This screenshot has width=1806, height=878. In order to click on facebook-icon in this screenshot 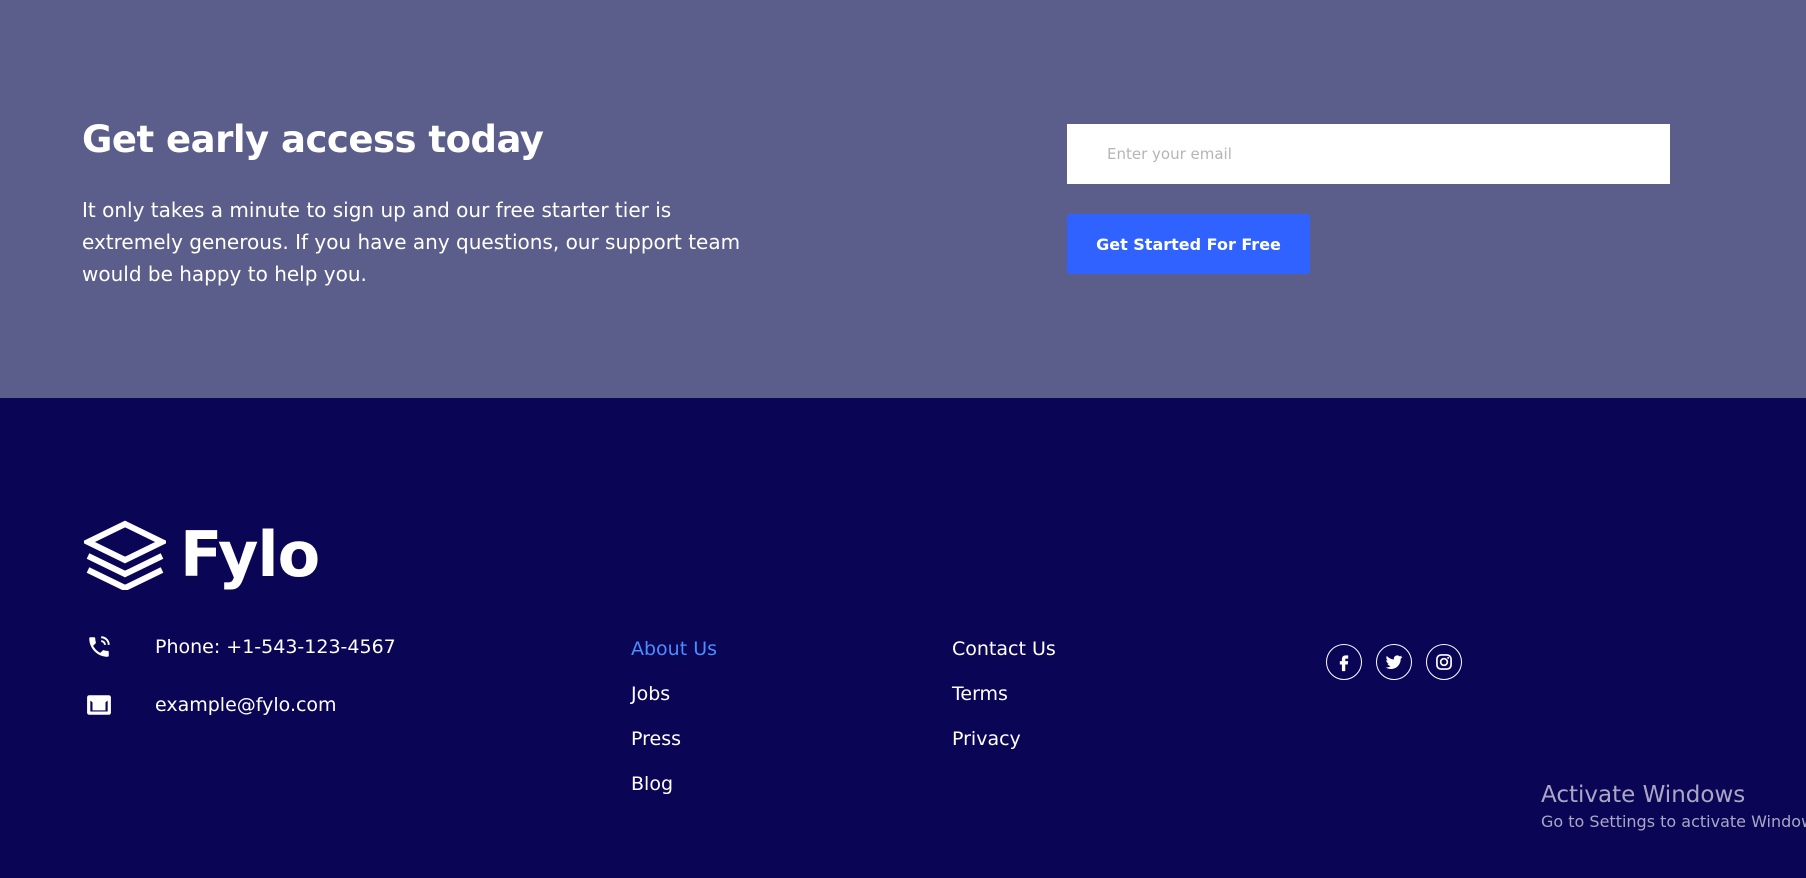, I will do `click(1344, 663)`.